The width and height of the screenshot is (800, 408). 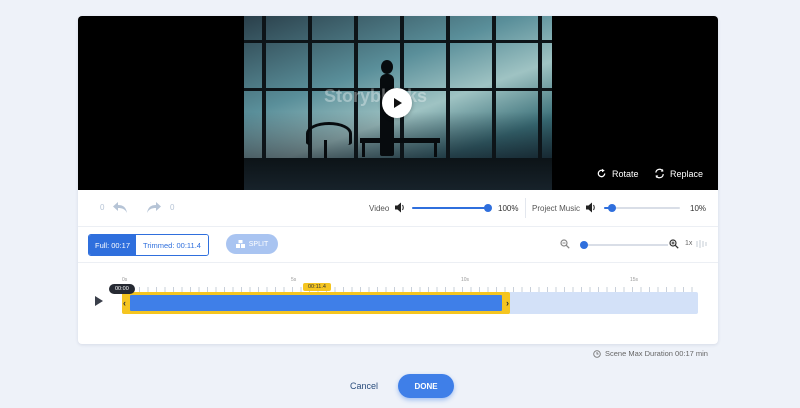 What do you see at coordinates (426, 386) in the screenshot?
I see `done-button: DONE` at bounding box center [426, 386].